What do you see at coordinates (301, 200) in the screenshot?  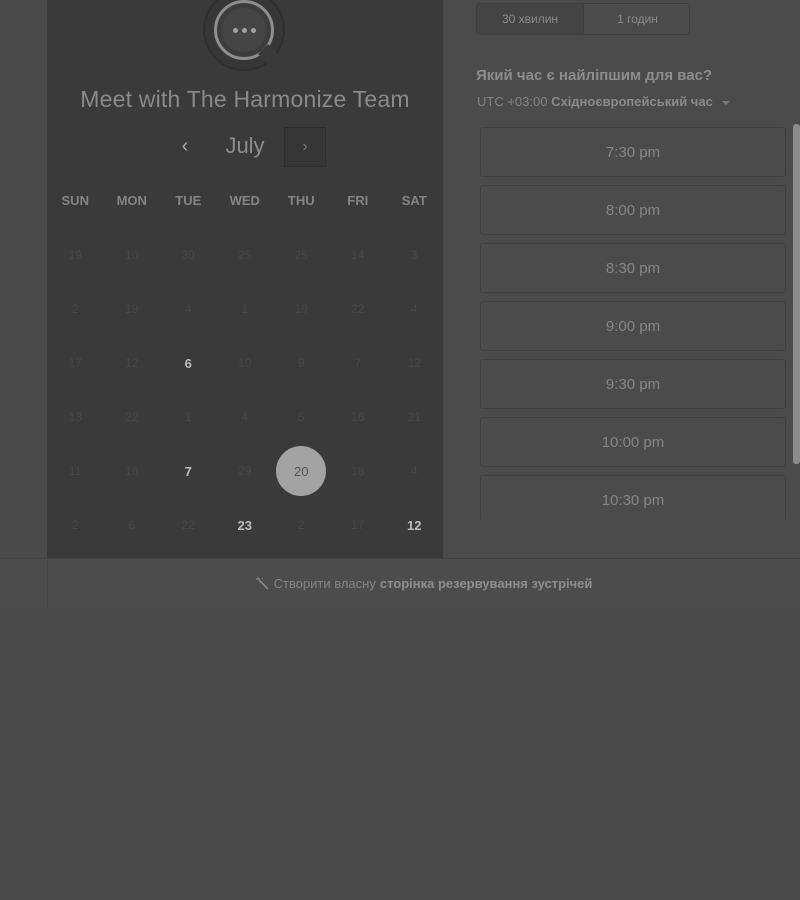 I see `weekday-thu: THU` at bounding box center [301, 200].